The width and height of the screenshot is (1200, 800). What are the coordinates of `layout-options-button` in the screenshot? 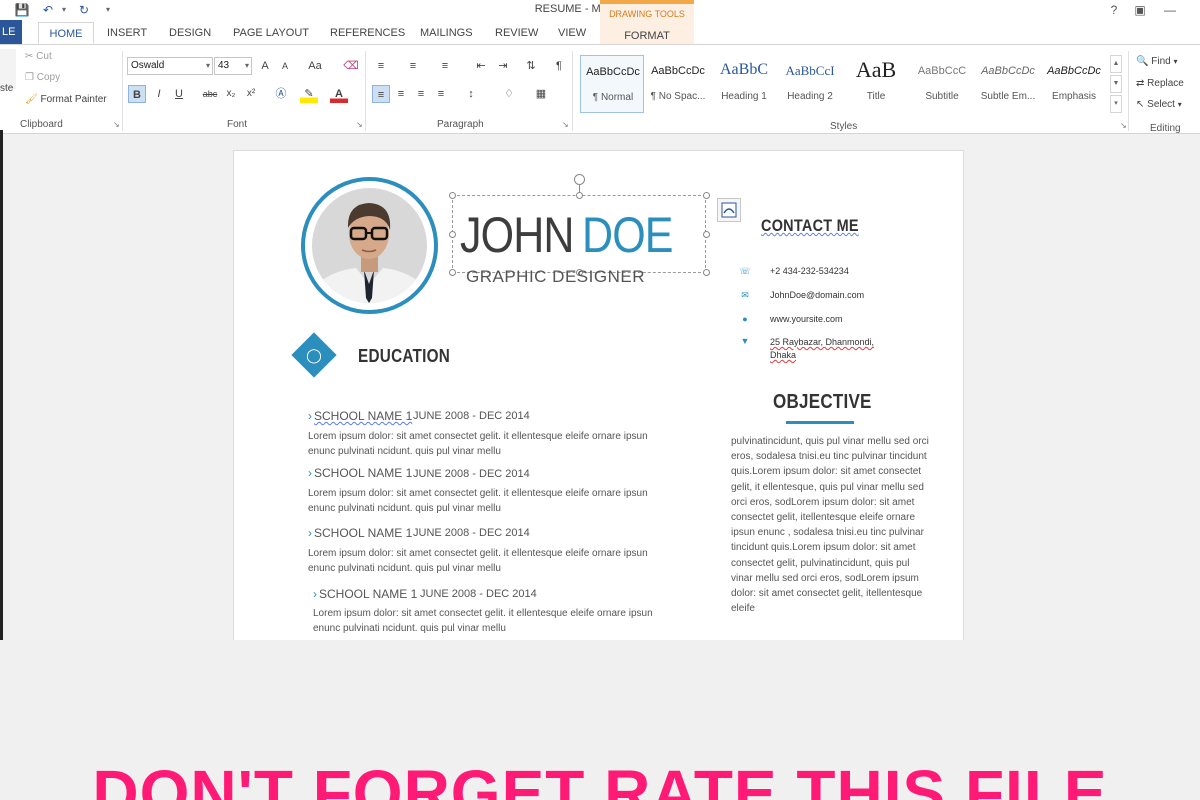 It's located at (729, 210).